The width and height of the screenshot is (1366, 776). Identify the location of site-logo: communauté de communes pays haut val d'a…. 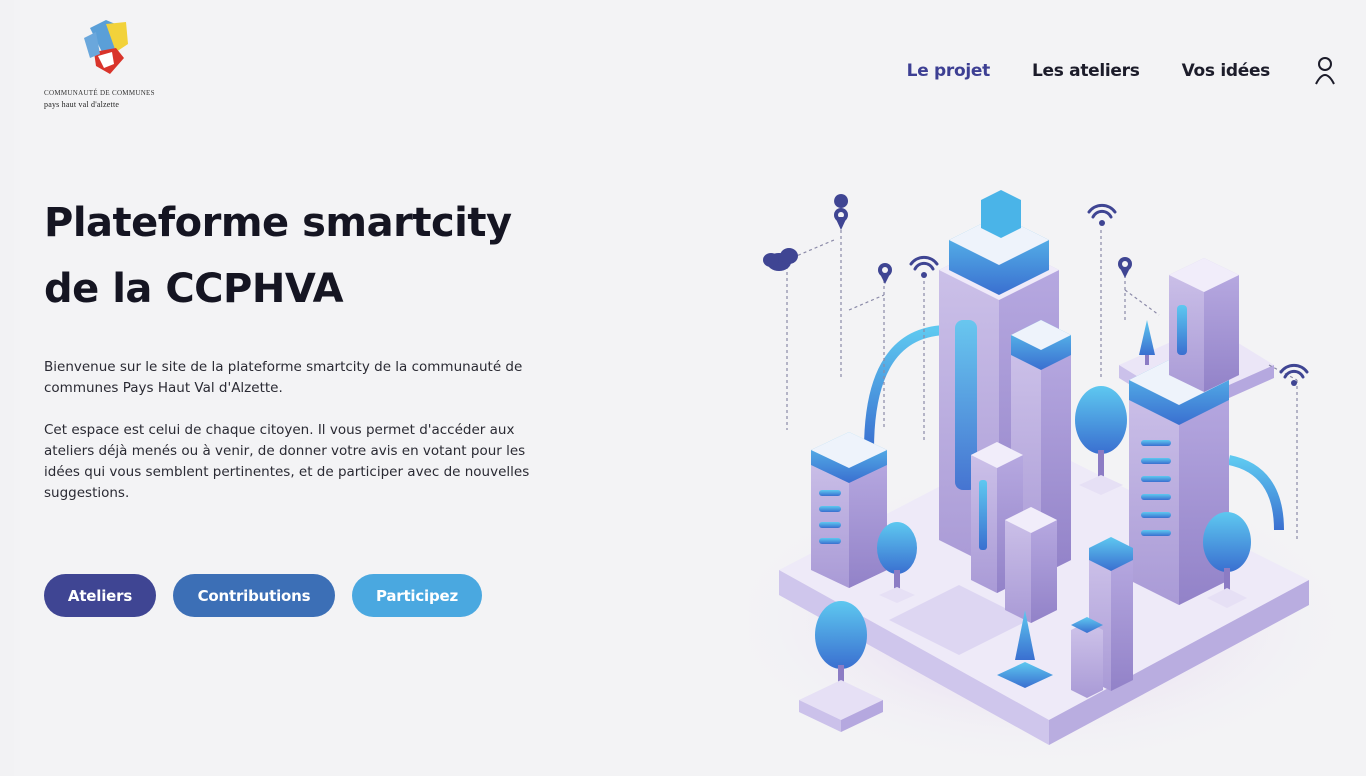
(119, 68).